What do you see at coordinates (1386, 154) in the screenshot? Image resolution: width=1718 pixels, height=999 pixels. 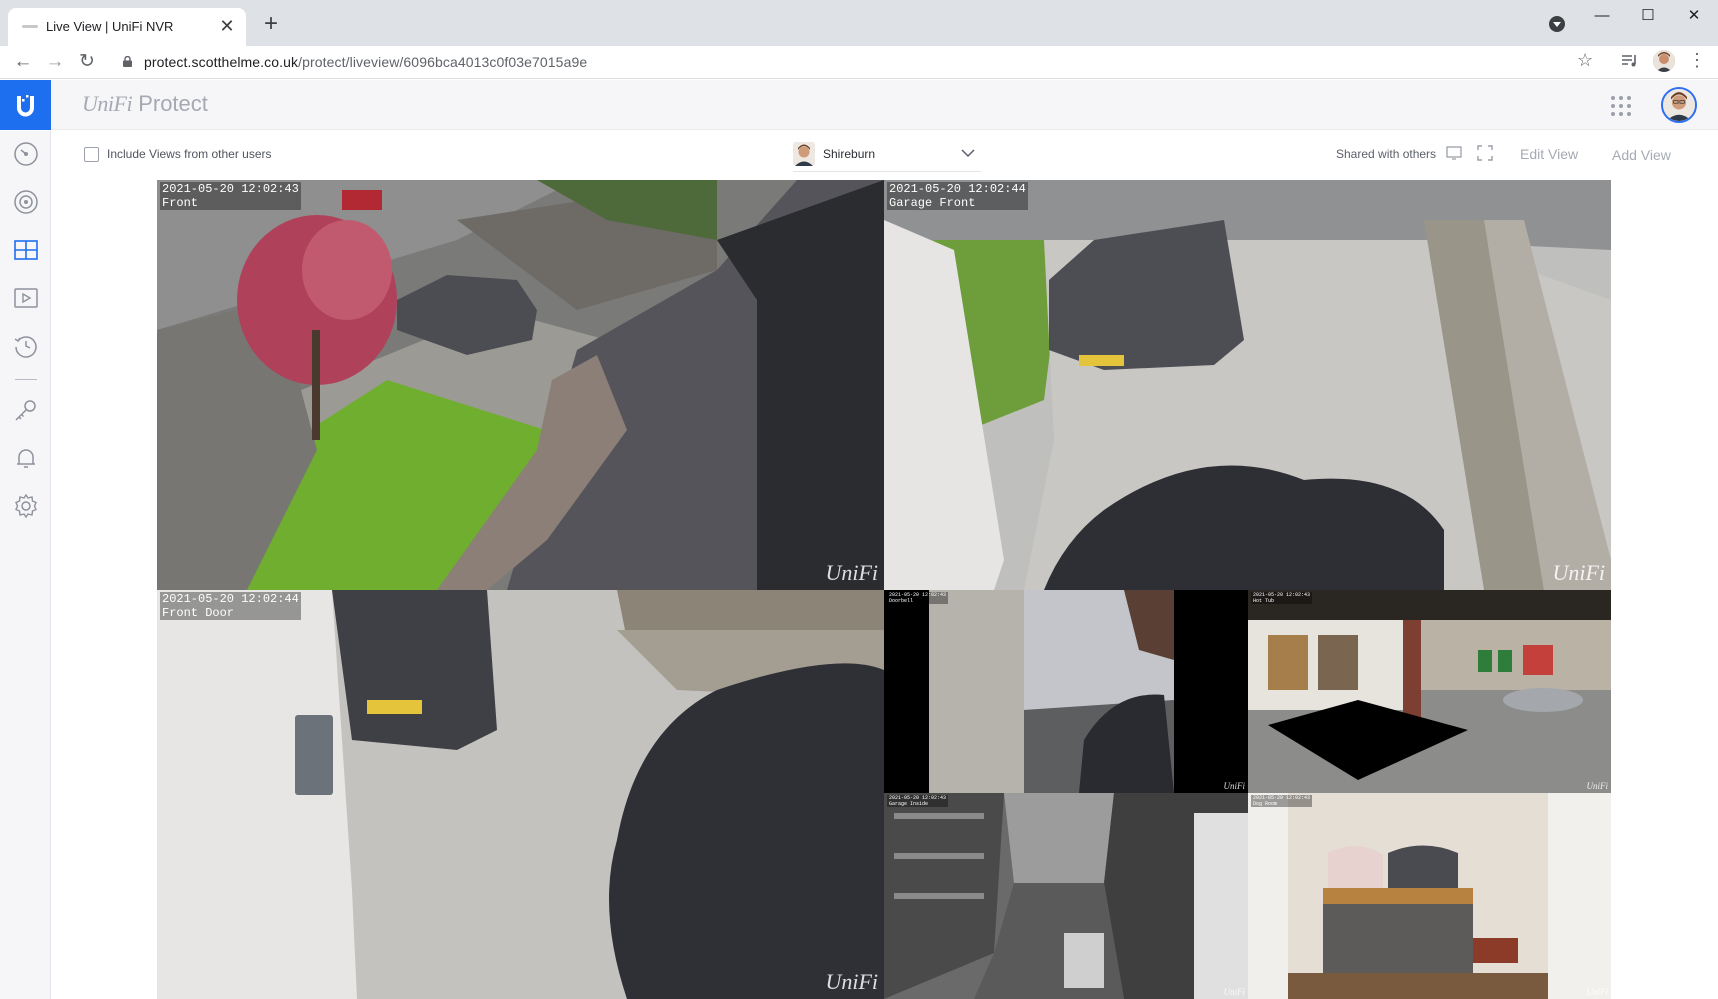 I see `shared-with-others-label: Shared with others` at bounding box center [1386, 154].